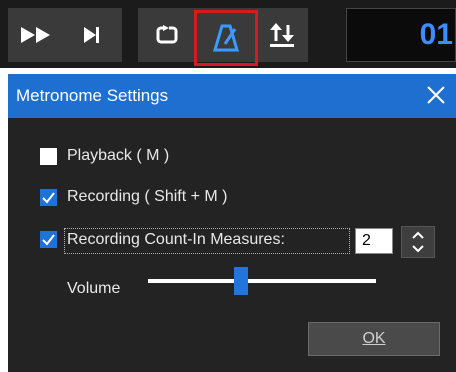  Describe the element at coordinates (48, 156) in the screenshot. I see `playback-checkbox` at that location.